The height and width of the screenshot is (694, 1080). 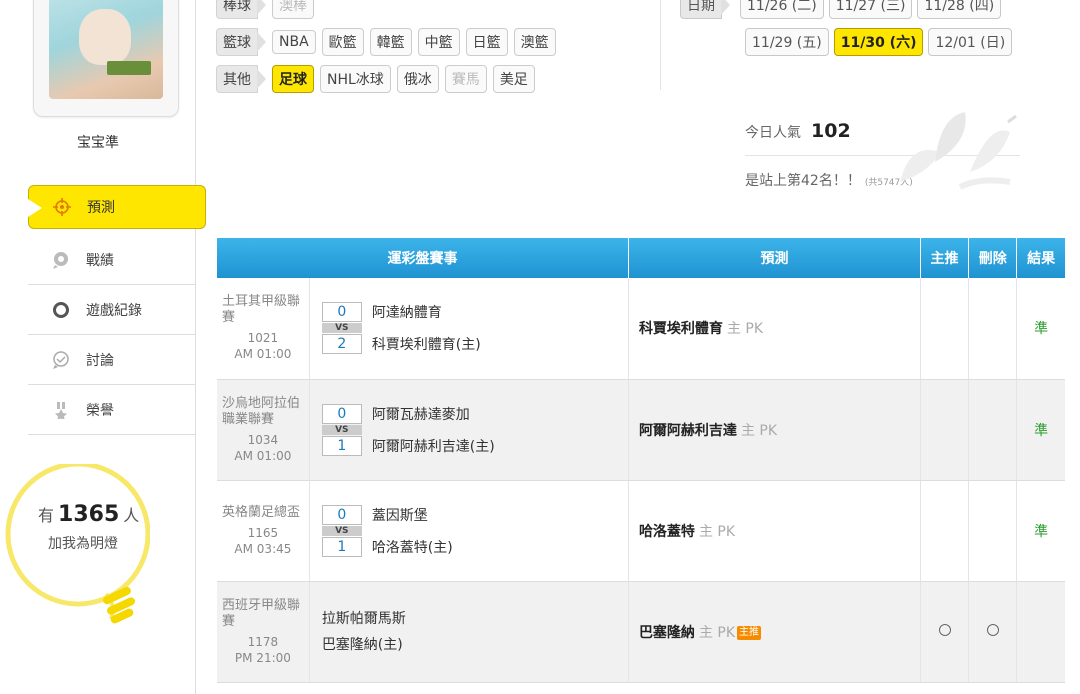 I want to click on category-basketball: 籃球, so click(x=241, y=41).